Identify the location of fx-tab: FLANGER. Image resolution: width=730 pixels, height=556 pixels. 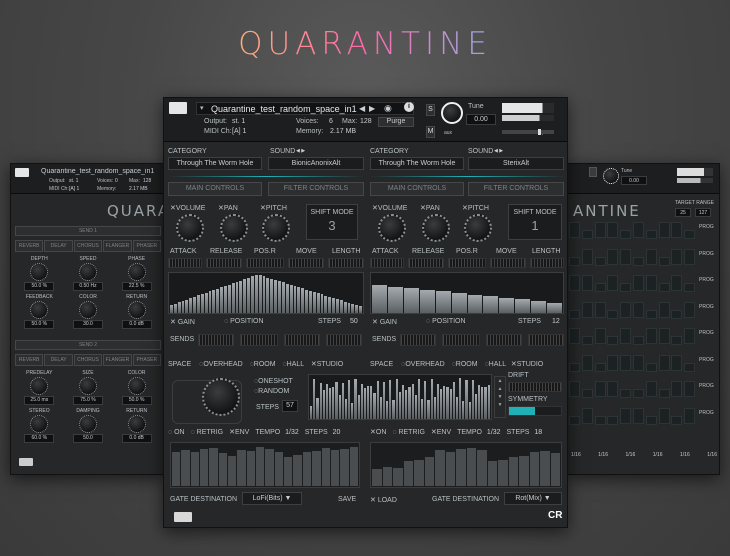
(117, 360).